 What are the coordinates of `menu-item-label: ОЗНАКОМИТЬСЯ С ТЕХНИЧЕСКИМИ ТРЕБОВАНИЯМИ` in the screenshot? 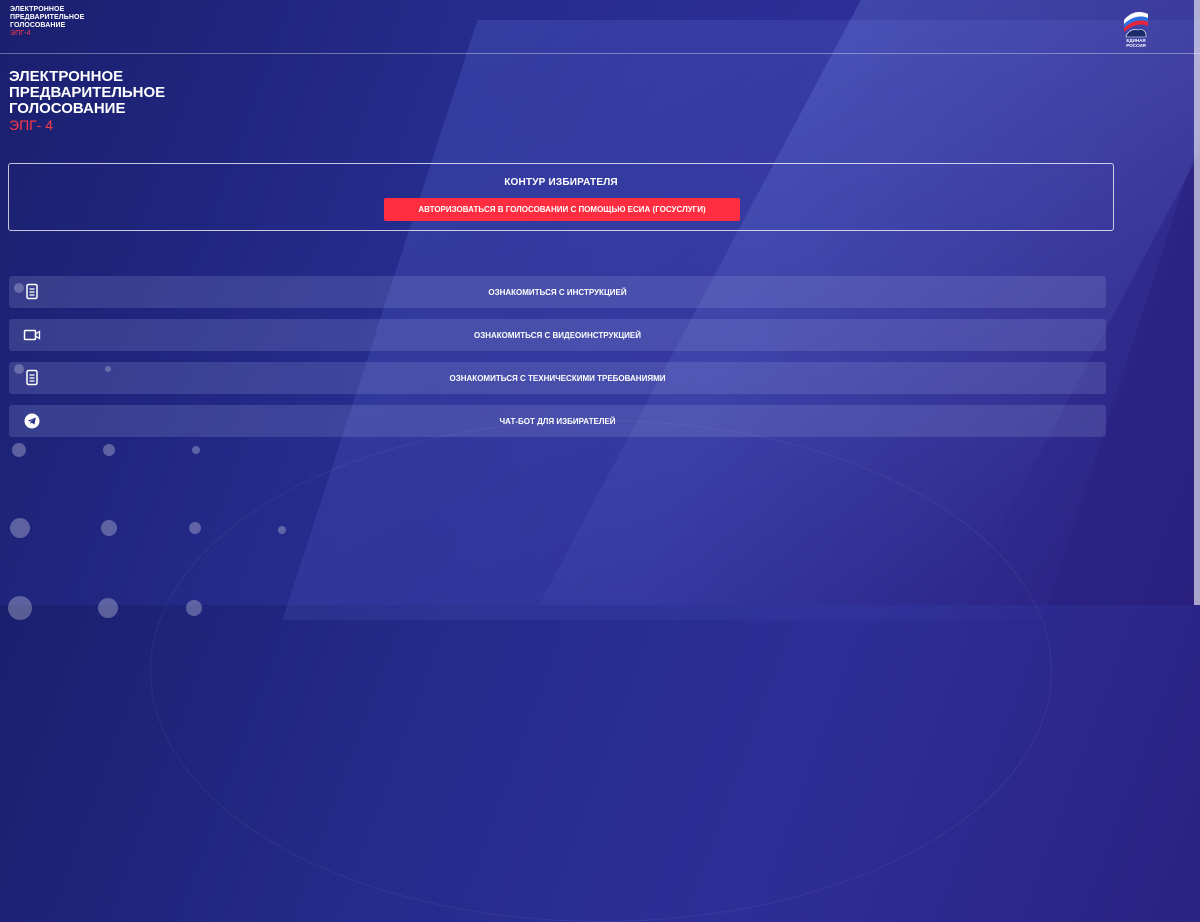 It's located at (557, 378).